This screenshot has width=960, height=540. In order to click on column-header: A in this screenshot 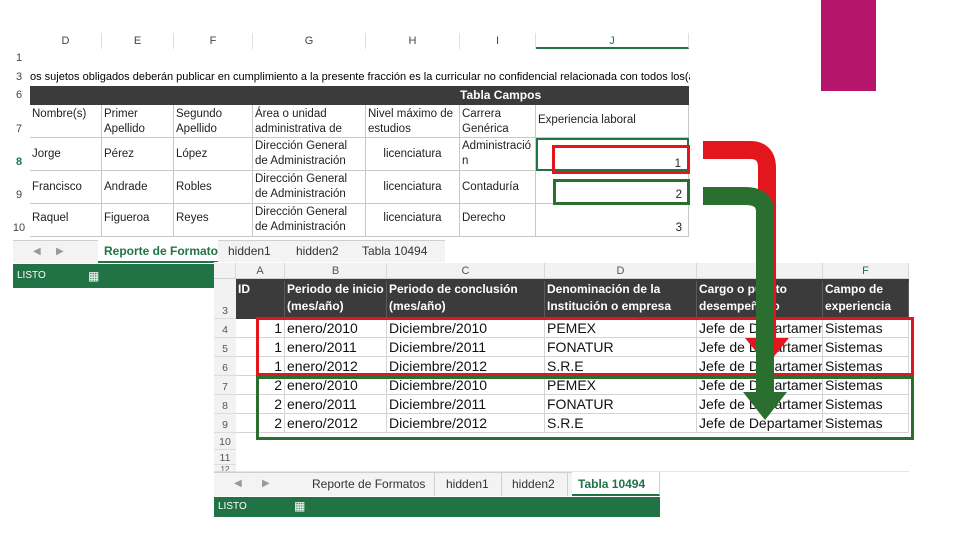, I will do `click(260, 271)`.